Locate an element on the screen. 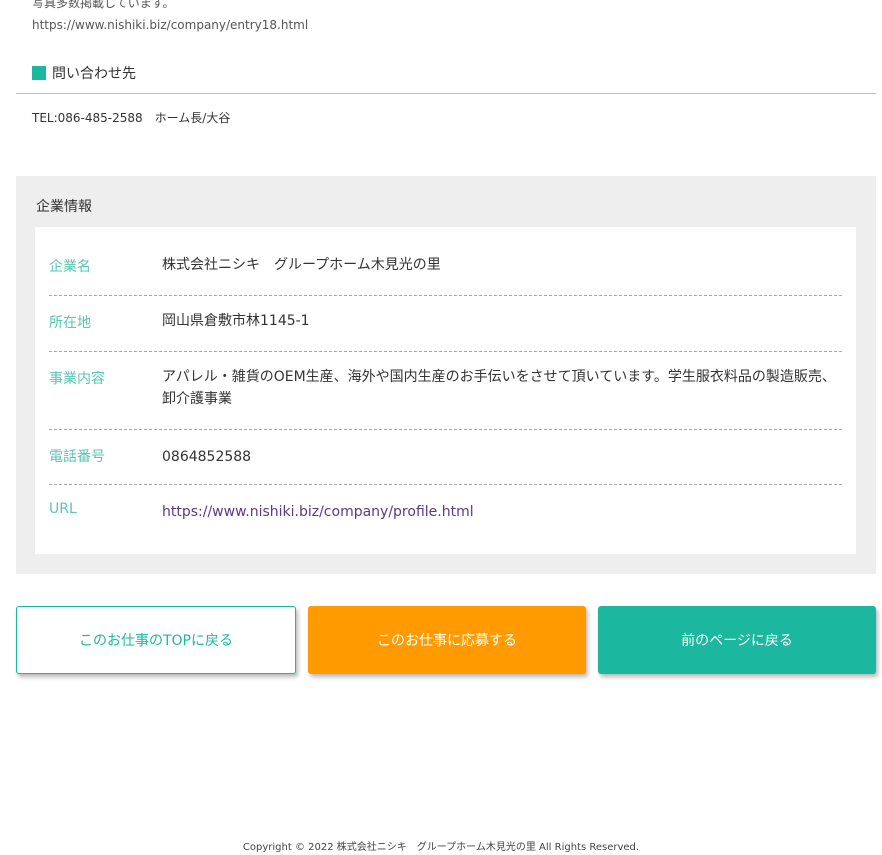 The width and height of the screenshot is (882, 855). info-label: 電話番号 is located at coordinates (77, 457).